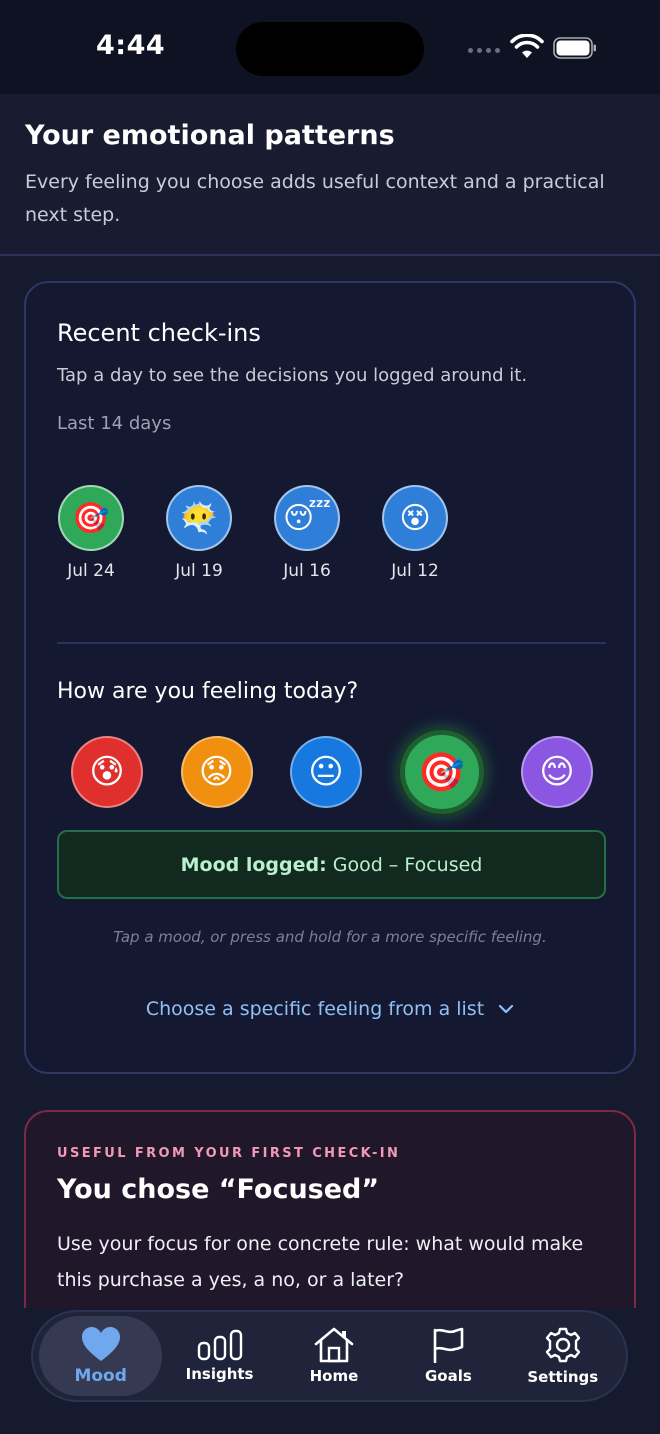 The width and height of the screenshot is (660, 1434). I want to click on bottom-tab-bar: Mood Insights Home Goals Settings, so click(329, 1356).